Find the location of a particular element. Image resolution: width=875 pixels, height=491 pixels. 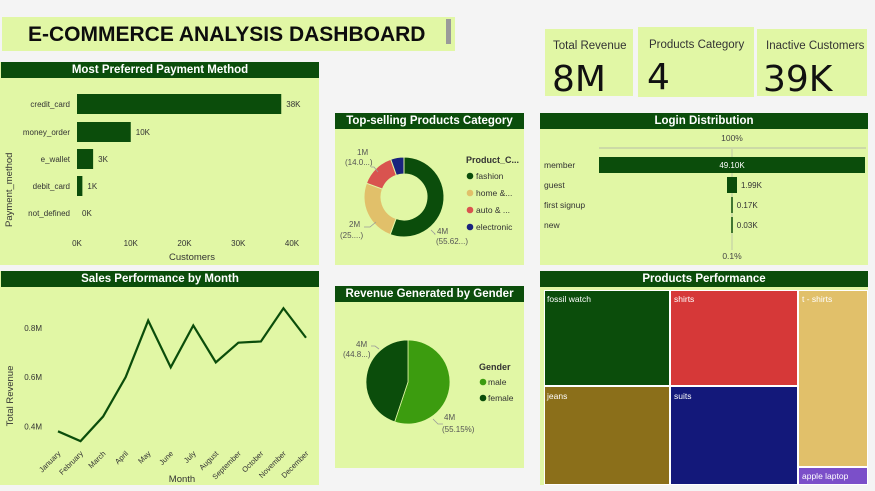

kpi-total-revenue: Total Revenue 8M is located at coordinates (589, 64).